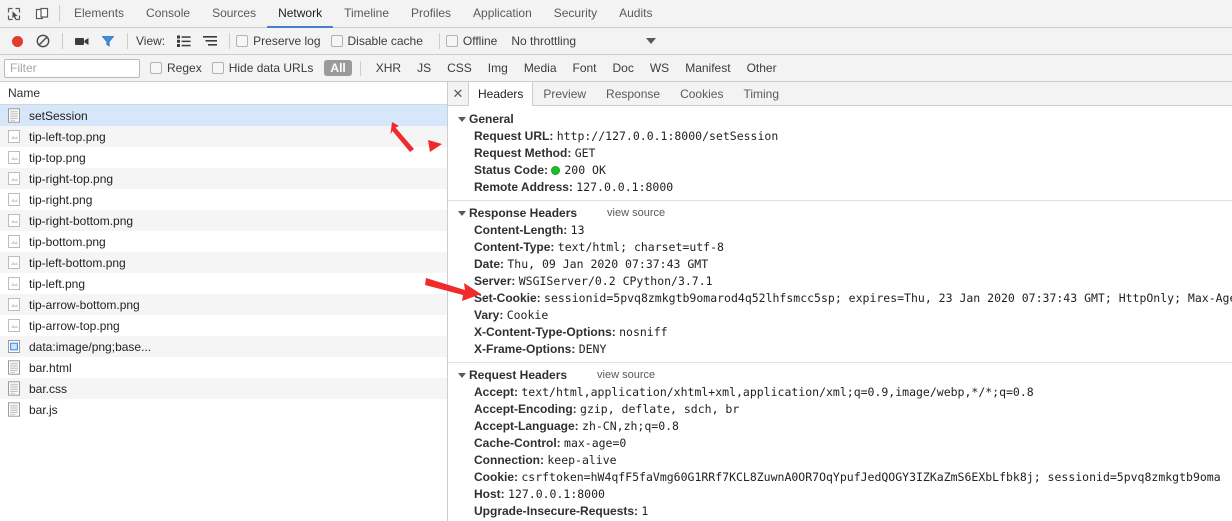 This screenshot has width=1232, height=521. Describe the element at coordinates (176, 68) in the screenshot. I see `regex-checkbox: Regex` at that location.